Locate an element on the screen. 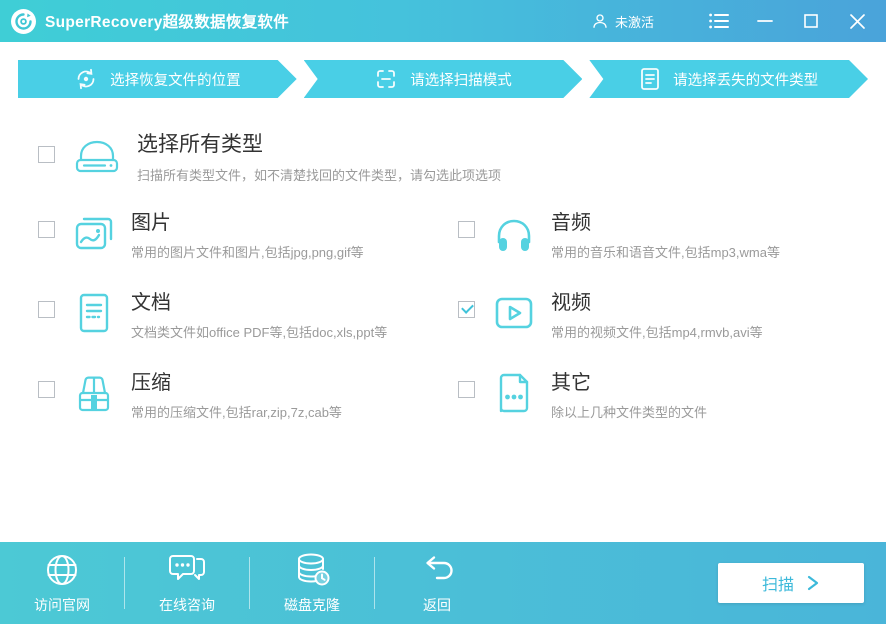 Image resolution: width=886 pixels, height=624 pixels. file-type-document: 文档 文档类文件如office PDF等,包括doc,xls,ppt等 is located at coordinates (248, 331).